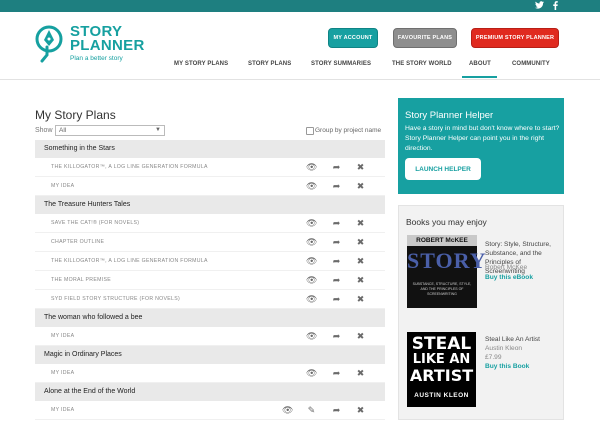 This screenshot has height=422, width=600. What do you see at coordinates (210, 355) in the screenshot?
I see `project-header: Magic in Ordinary Places` at bounding box center [210, 355].